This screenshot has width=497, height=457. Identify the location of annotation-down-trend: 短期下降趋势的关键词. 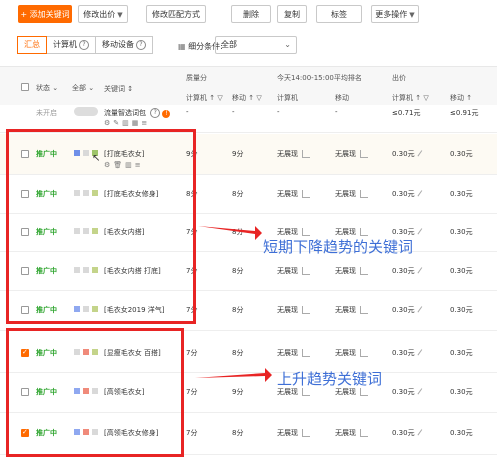
(338, 247).